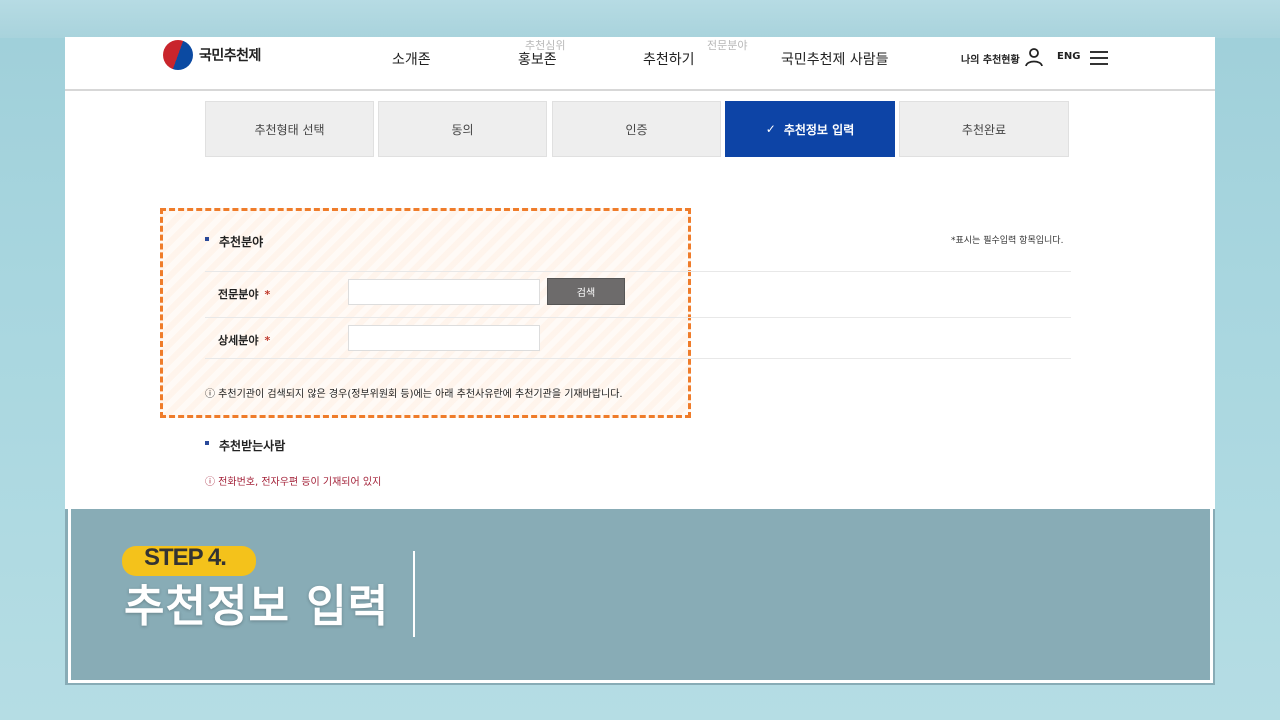 The image size is (1280, 720). I want to click on step-label: 인증, so click(636, 129).